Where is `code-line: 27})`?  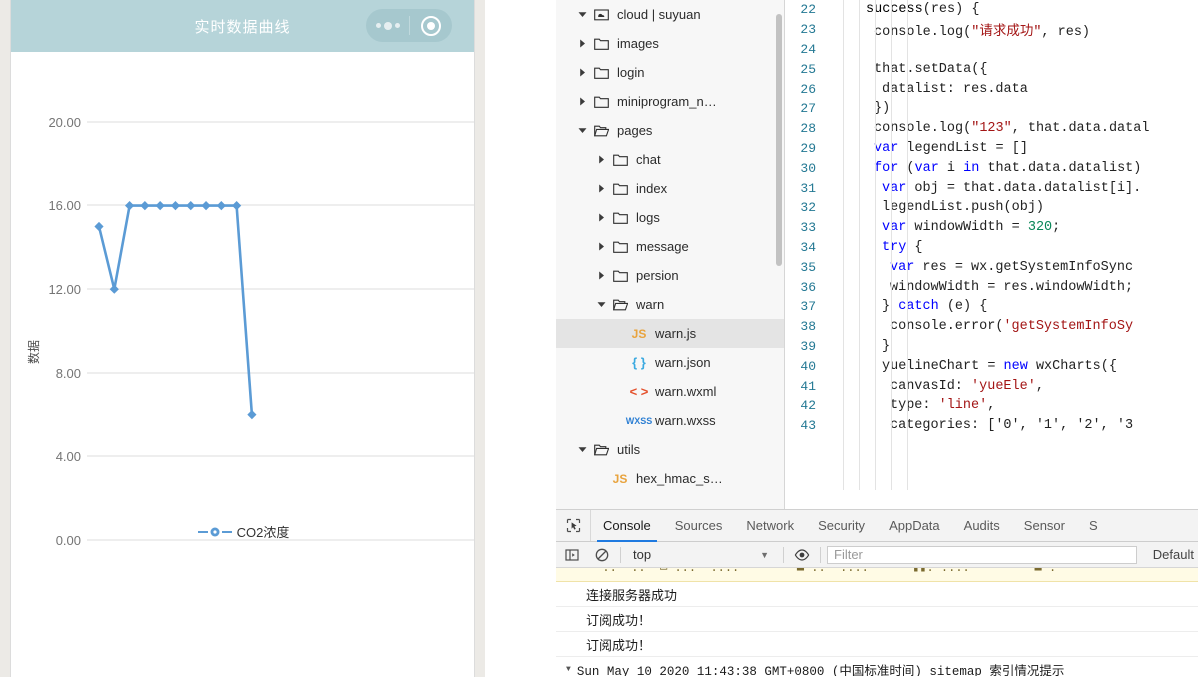
code-line: 27}) is located at coordinates (992, 109).